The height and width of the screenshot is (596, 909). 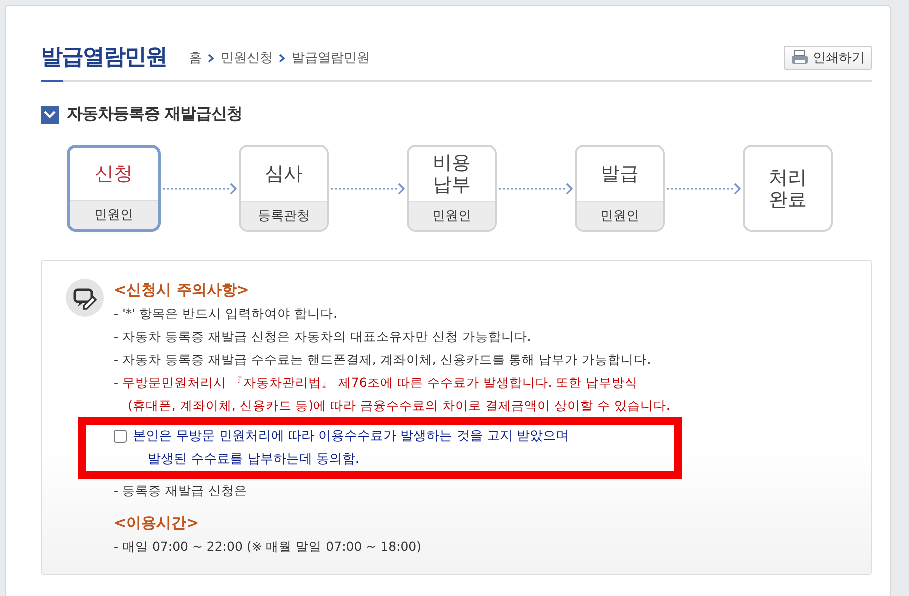 What do you see at coordinates (182, 290) in the screenshot?
I see `notice-title: <신청시 주의사항>` at bounding box center [182, 290].